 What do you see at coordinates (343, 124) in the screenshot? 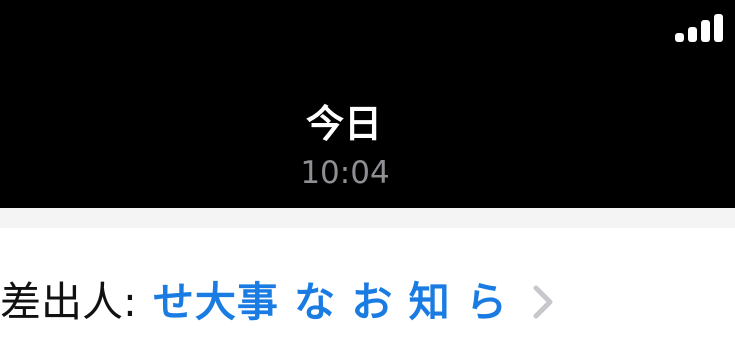
I see `date-title: 今日` at bounding box center [343, 124].